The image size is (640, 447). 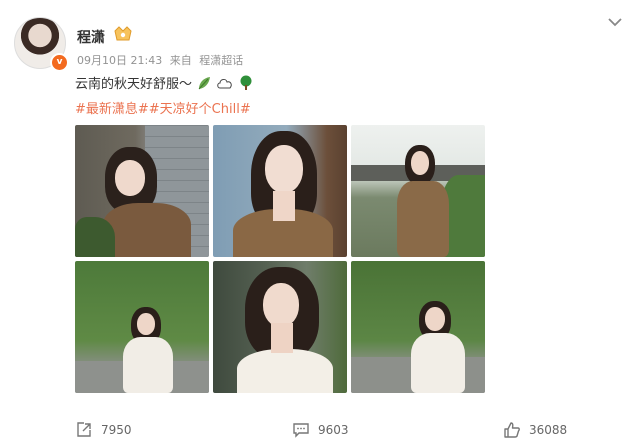 I want to click on like-count: 36088, so click(x=548, y=430).